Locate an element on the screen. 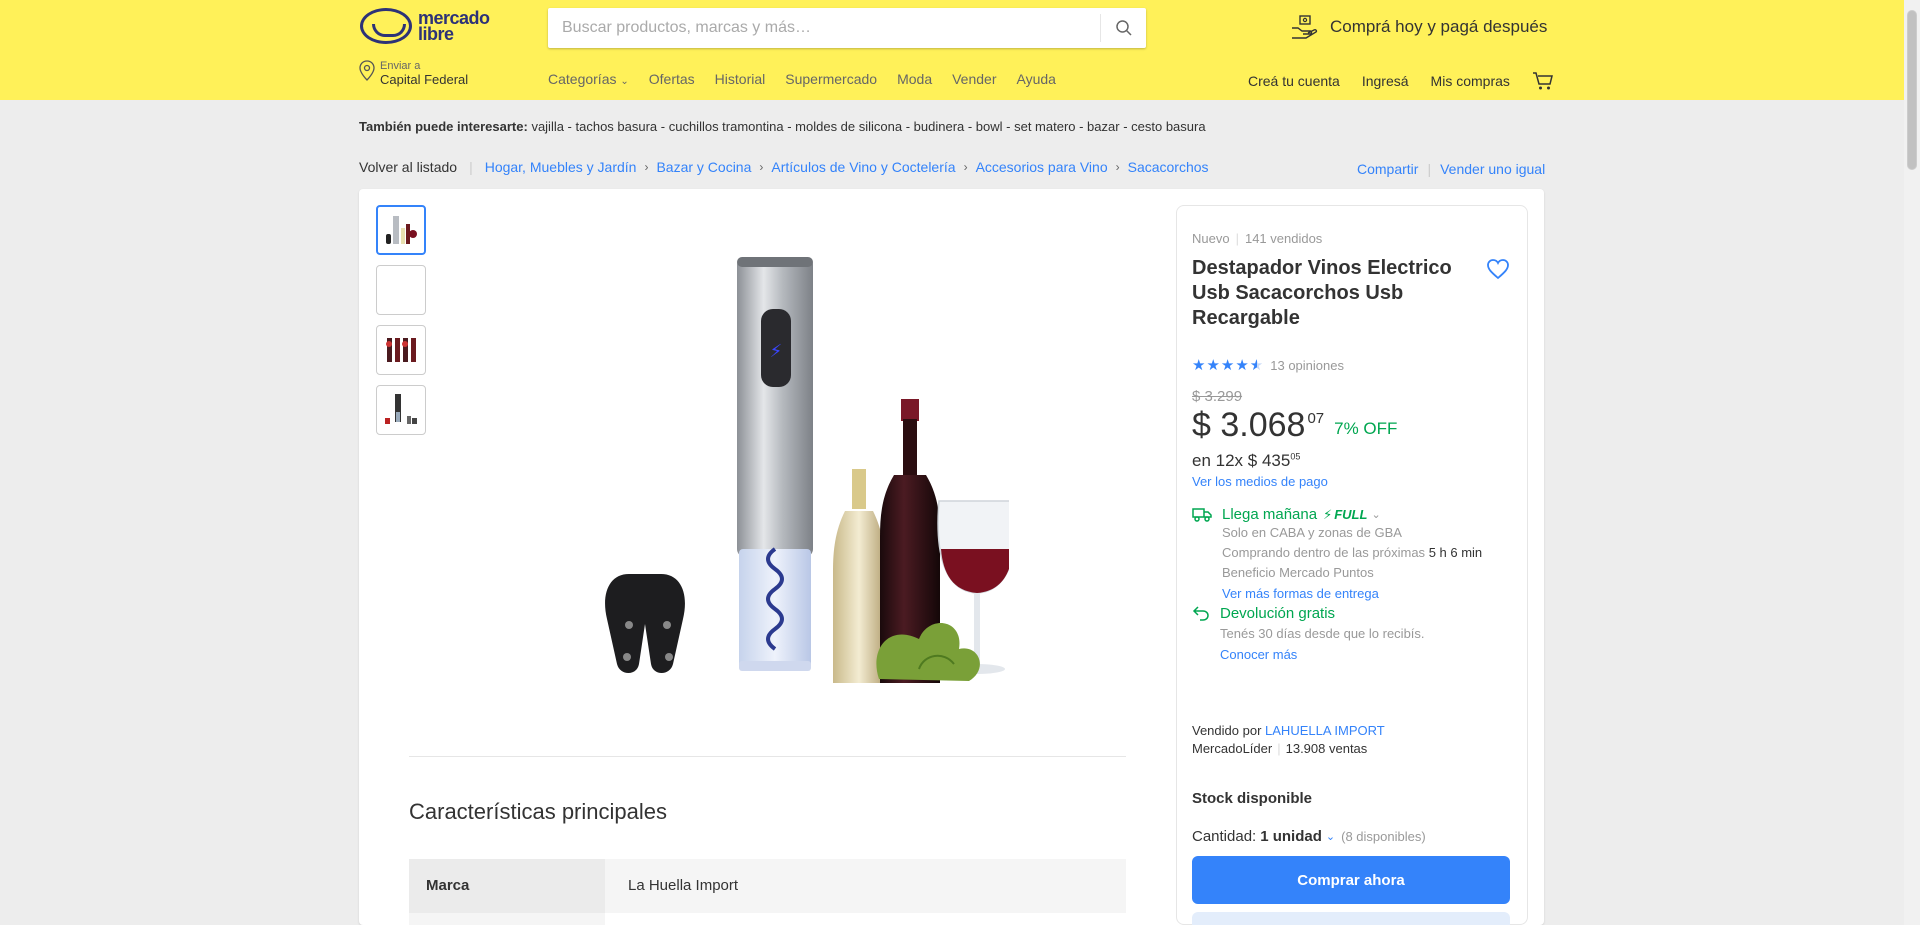  search-bar is located at coordinates (847, 28).